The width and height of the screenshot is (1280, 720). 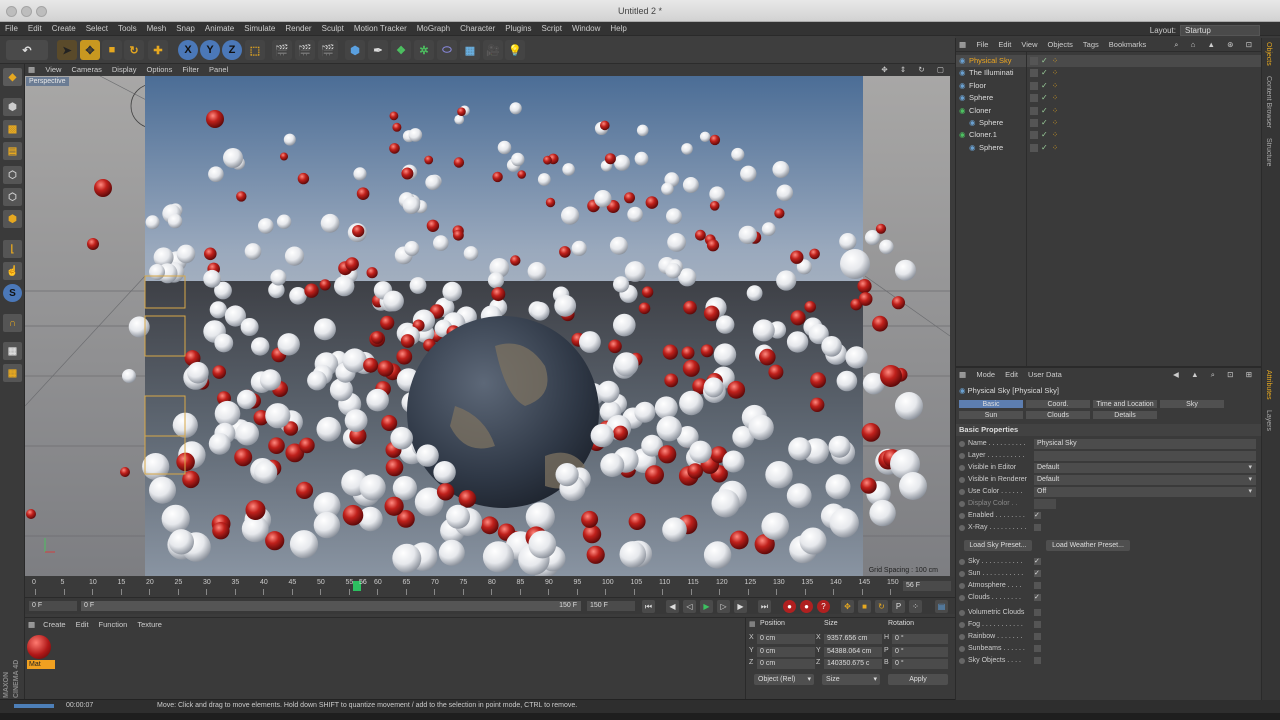 What do you see at coordinates (1203, 31) in the screenshot?
I see `layout-selector: Layout: Startup` at bounding box center [1203, 31].